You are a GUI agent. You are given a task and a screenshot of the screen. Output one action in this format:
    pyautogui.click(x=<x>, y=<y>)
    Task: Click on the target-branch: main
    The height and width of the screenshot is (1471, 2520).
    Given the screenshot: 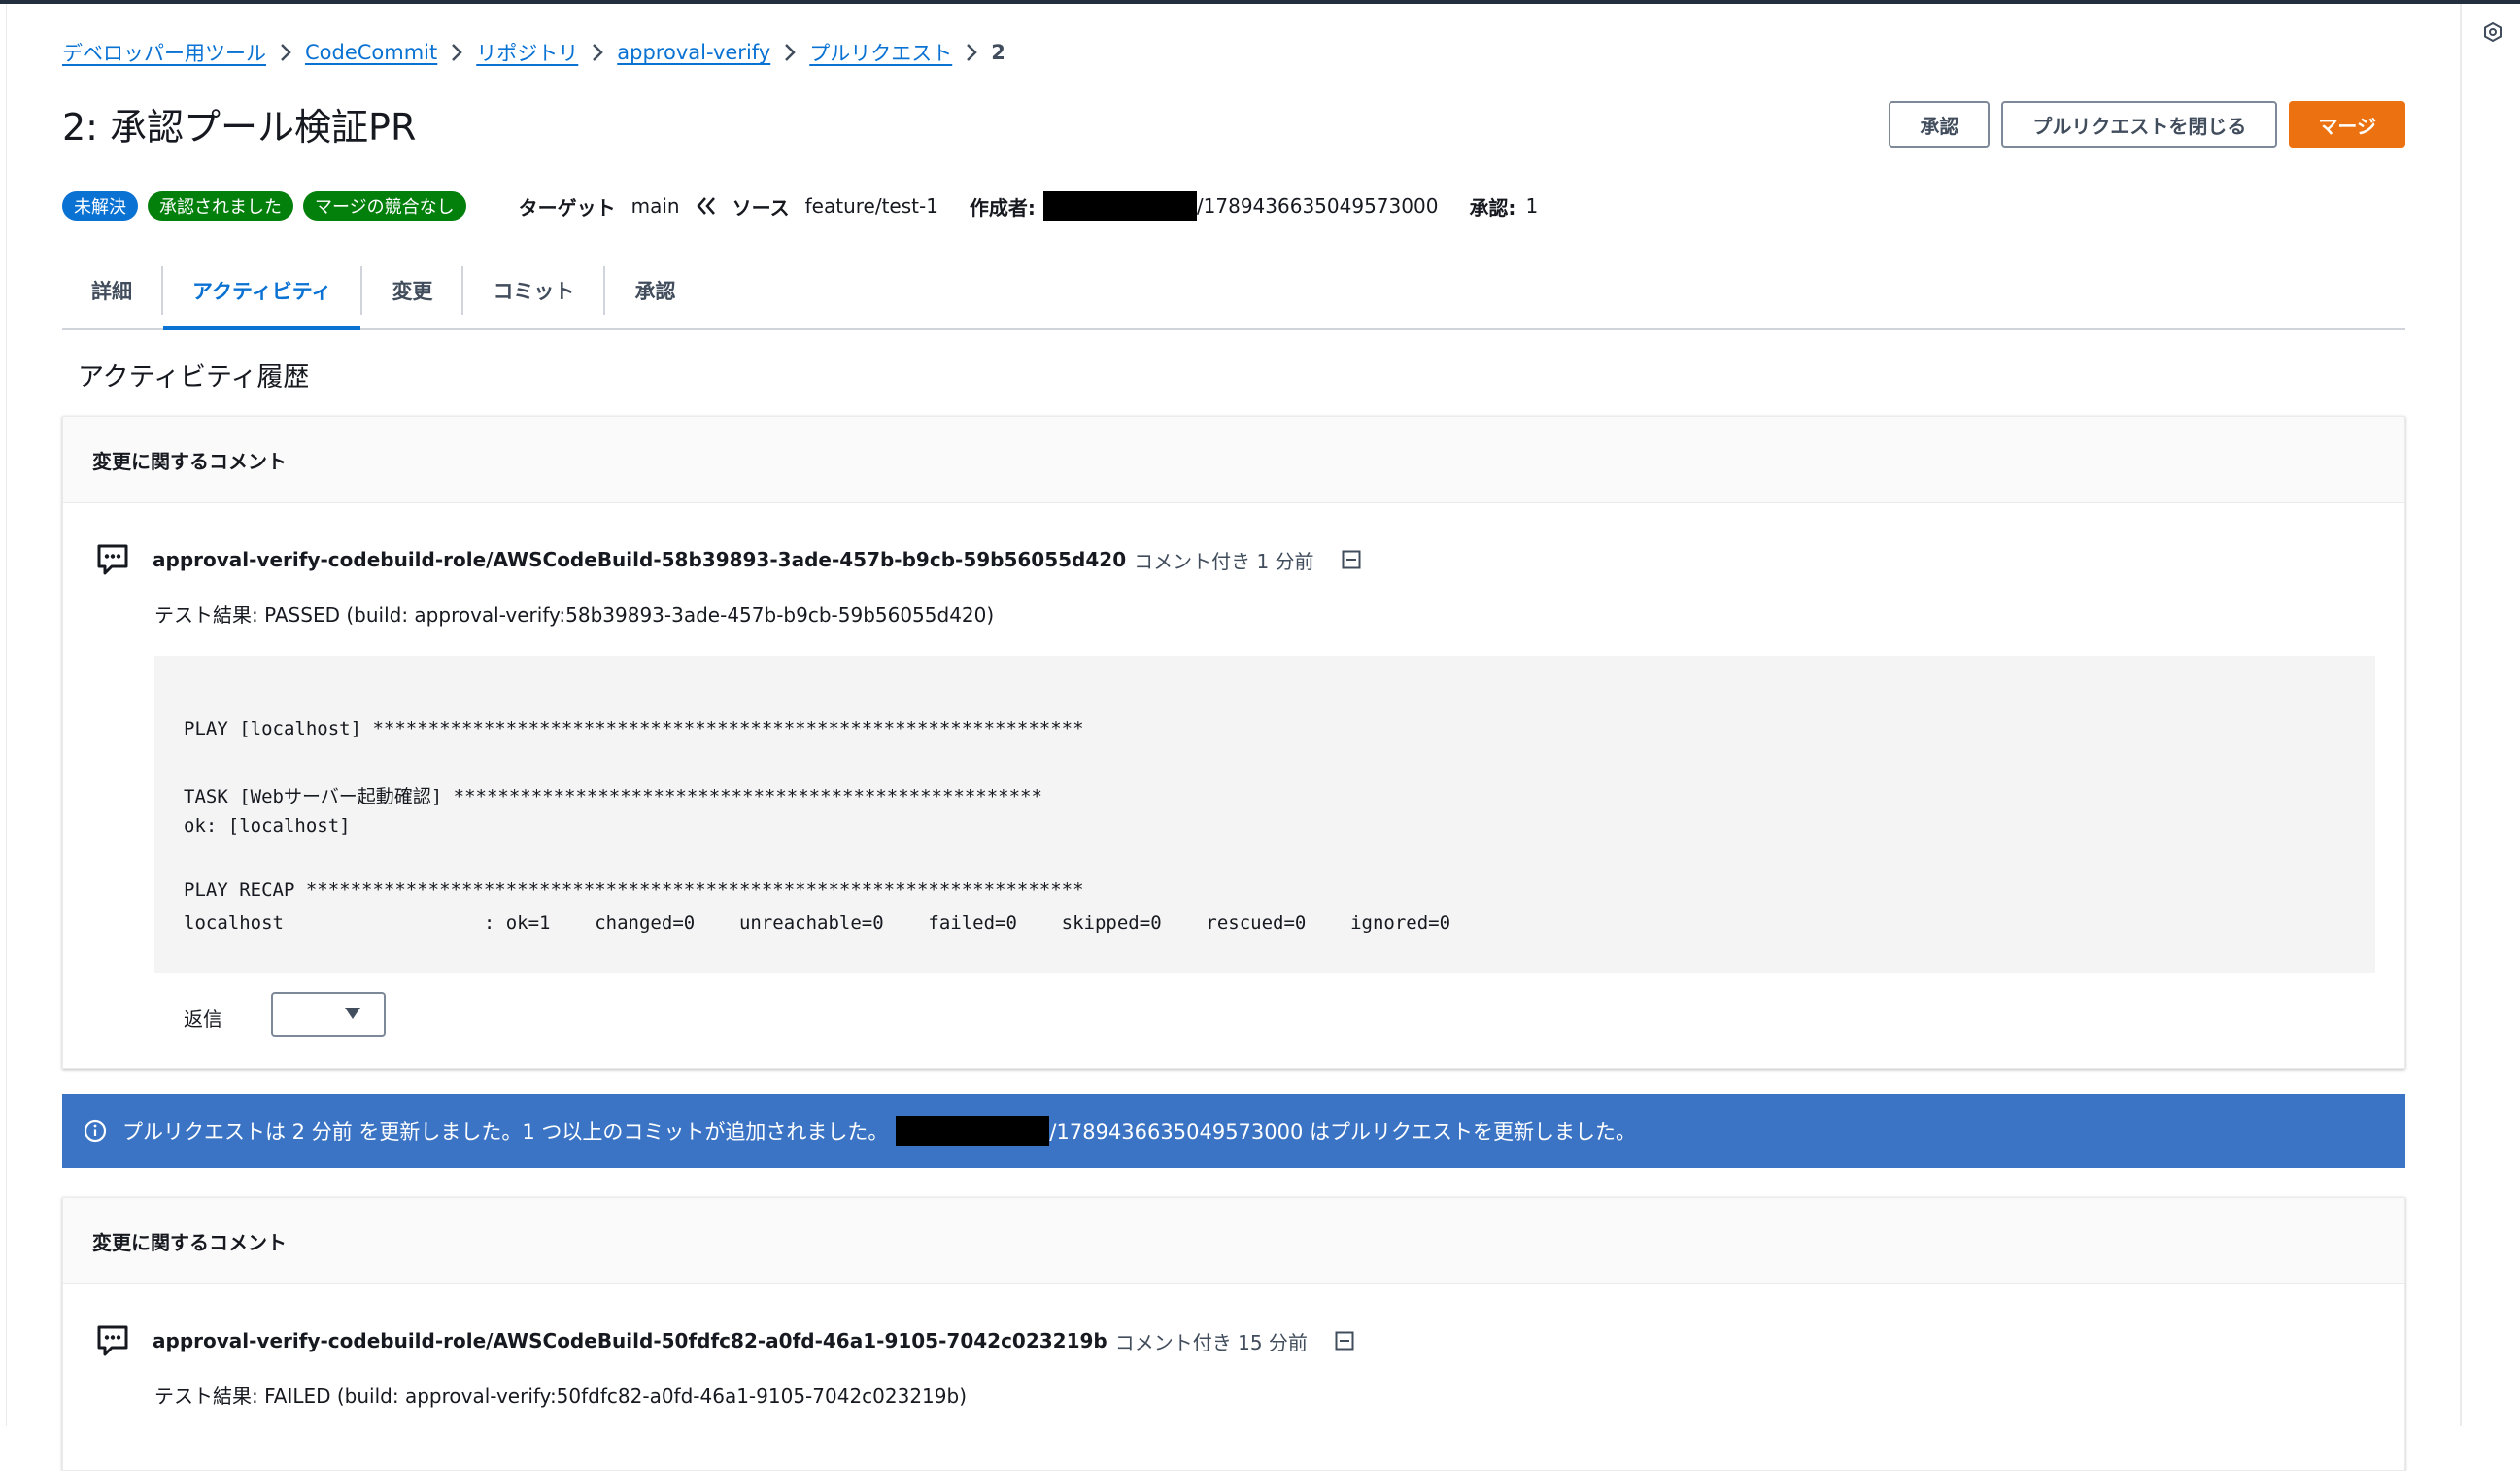 What is the action you would take?
    pyautogui.click(x=655, y=206)
    